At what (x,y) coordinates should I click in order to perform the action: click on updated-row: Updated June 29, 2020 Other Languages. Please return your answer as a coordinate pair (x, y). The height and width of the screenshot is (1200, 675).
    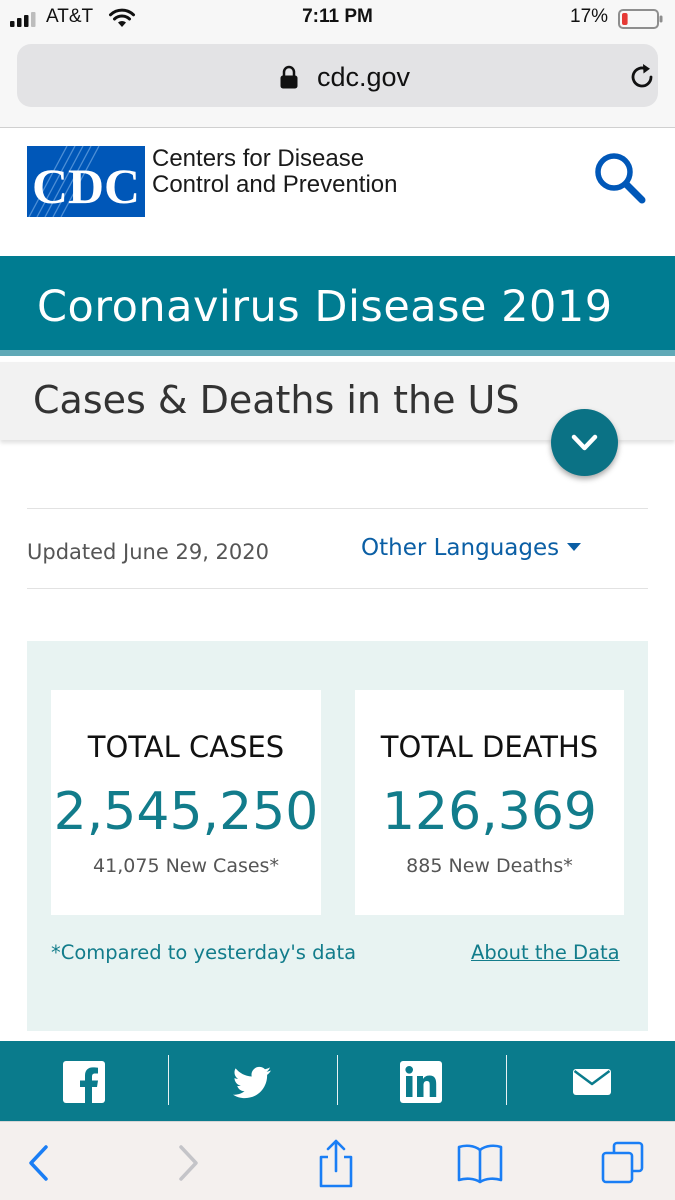
    Looking at the image, I should click on (337, 548).